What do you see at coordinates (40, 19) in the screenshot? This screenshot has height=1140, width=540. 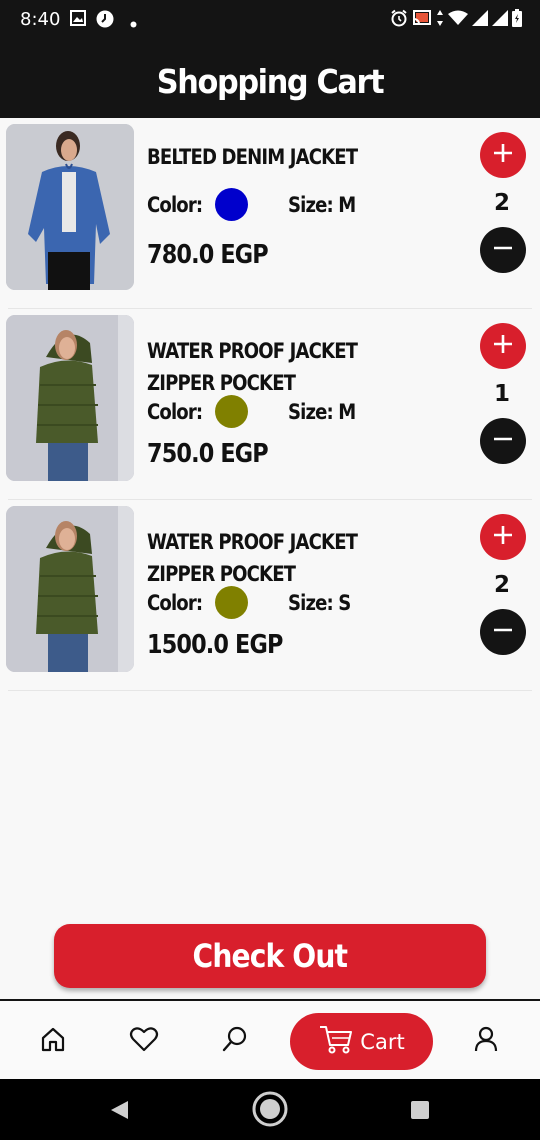 I see `status-time: 8:40` at bounding box center [40, 19].